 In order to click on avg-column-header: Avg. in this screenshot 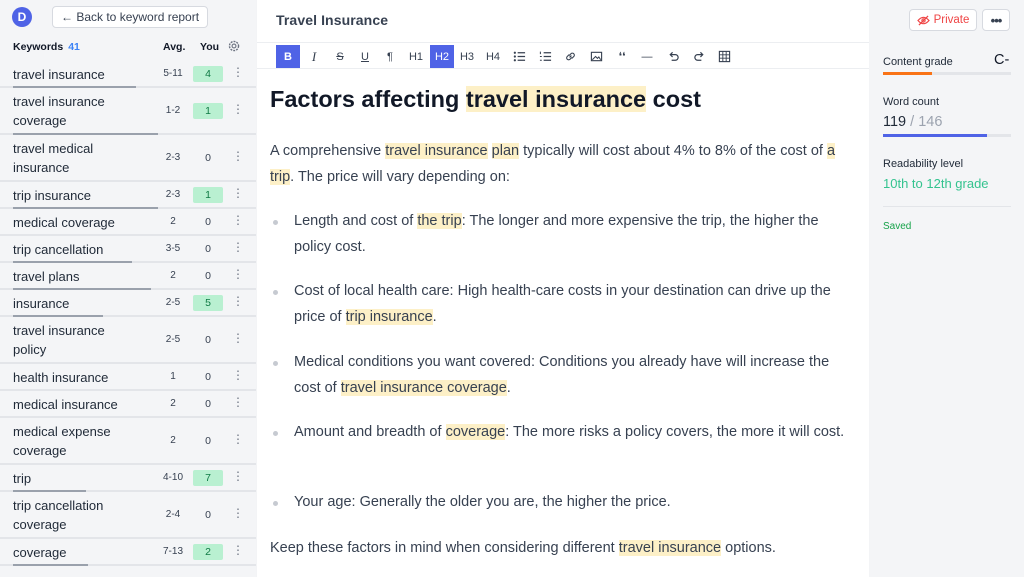, I will do `click(174, 47)`.